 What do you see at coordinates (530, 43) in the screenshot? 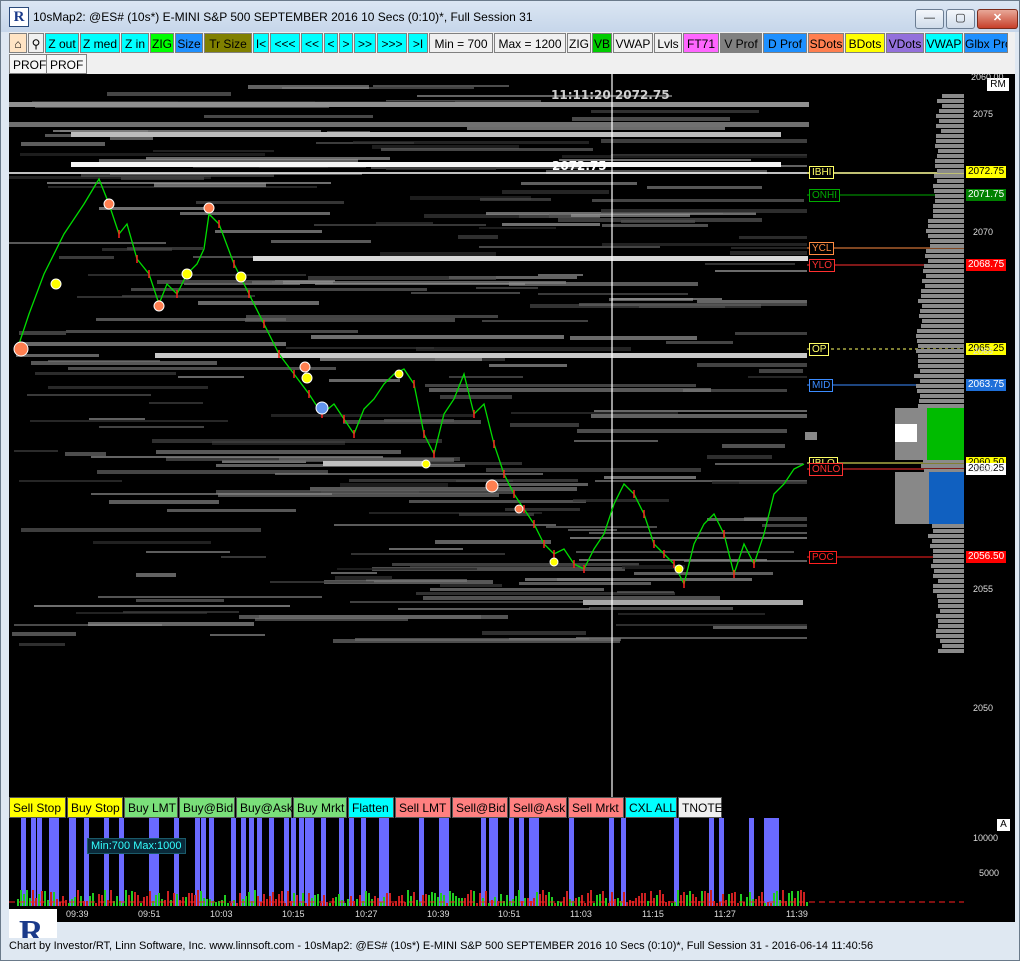
I see `toolbar-button-max-1200: Max = 1200` at bounding box center [530, 43].